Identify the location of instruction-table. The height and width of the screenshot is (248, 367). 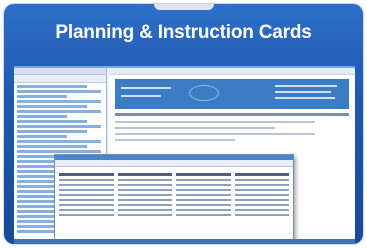
(232, 127).